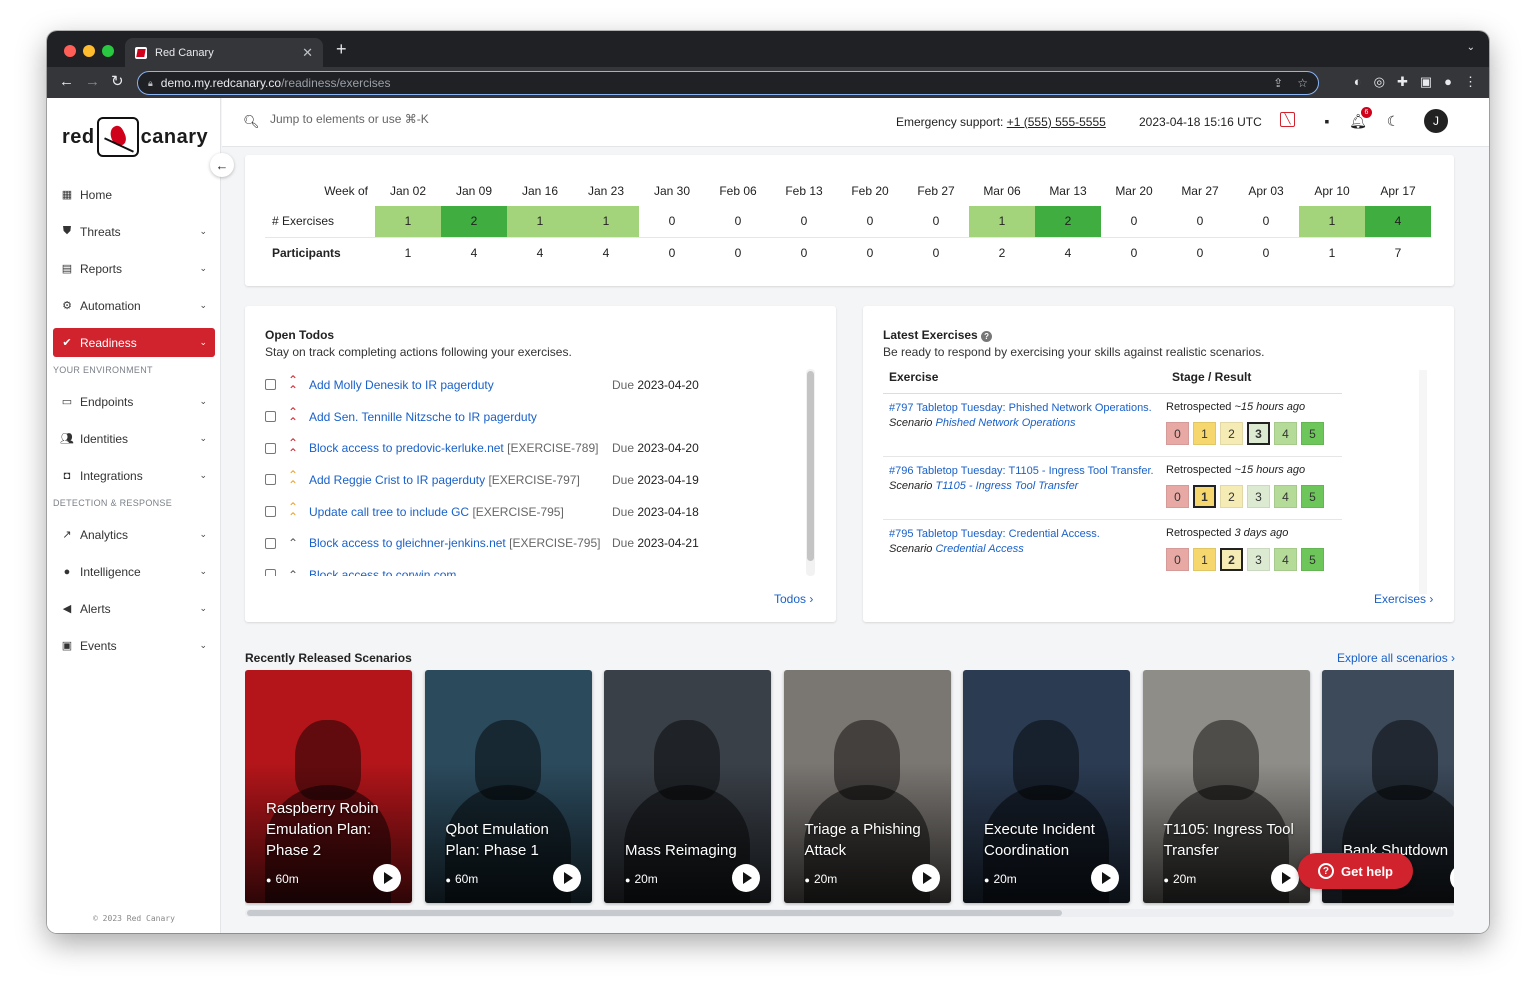 Image resolution: width=1536 pixels, height=995 pixels. What do you see at coordinates (654, 913) in the screenshot?
I see `carousel-scroll-thumb` at bounding box center [654, 913].